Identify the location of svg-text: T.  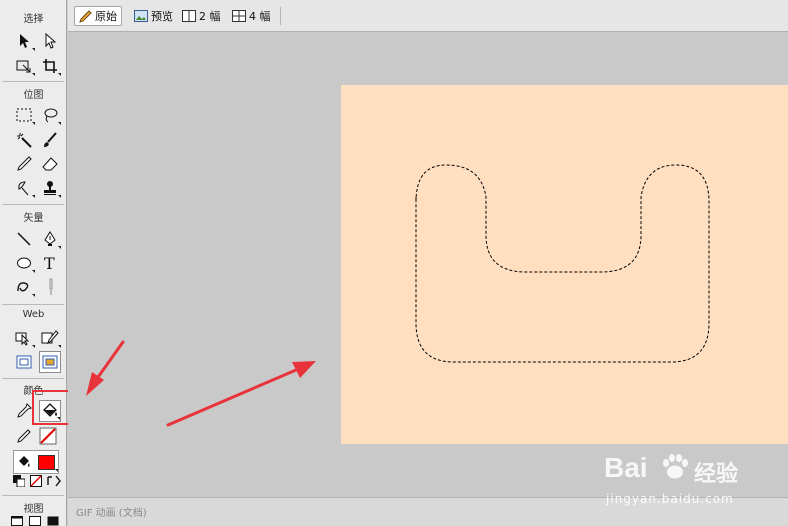
(49, 263).